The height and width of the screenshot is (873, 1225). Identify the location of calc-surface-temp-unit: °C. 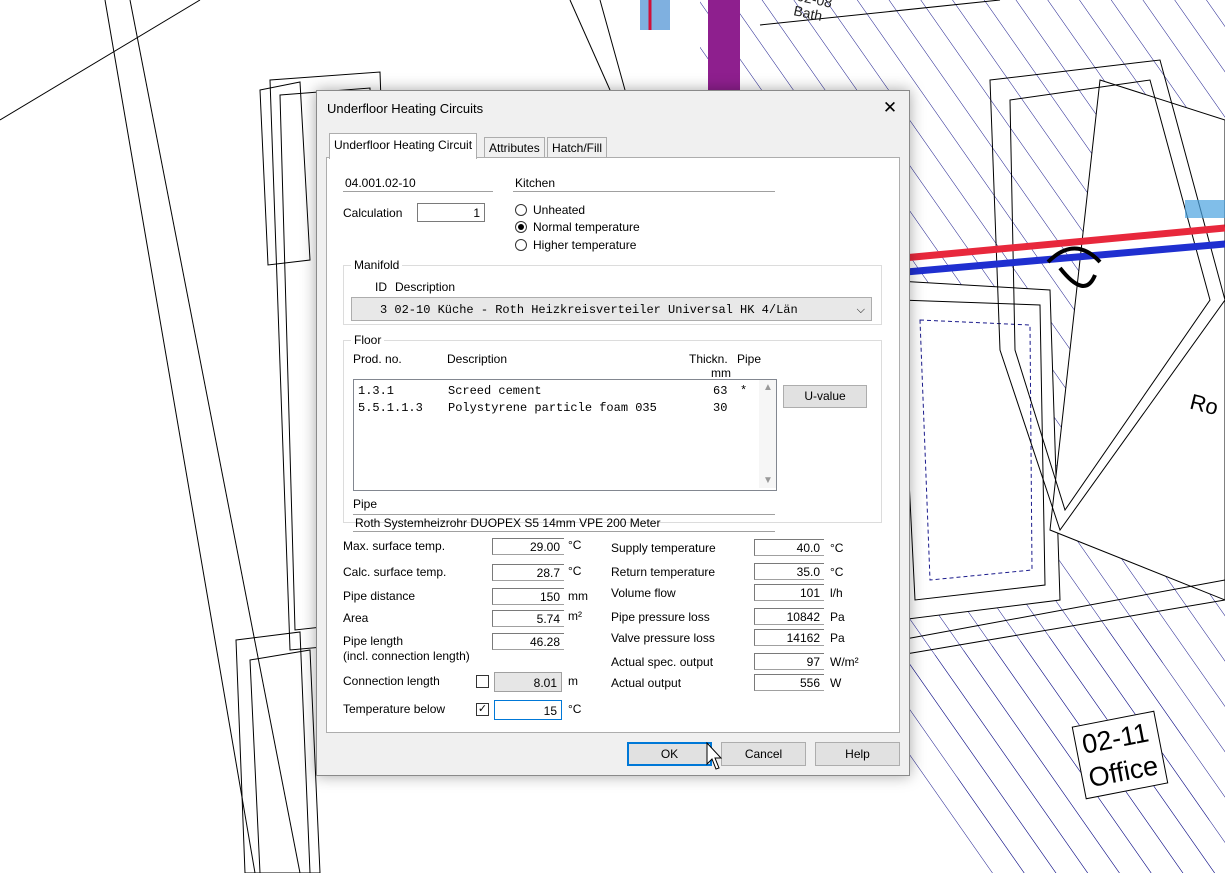
(575, 571).